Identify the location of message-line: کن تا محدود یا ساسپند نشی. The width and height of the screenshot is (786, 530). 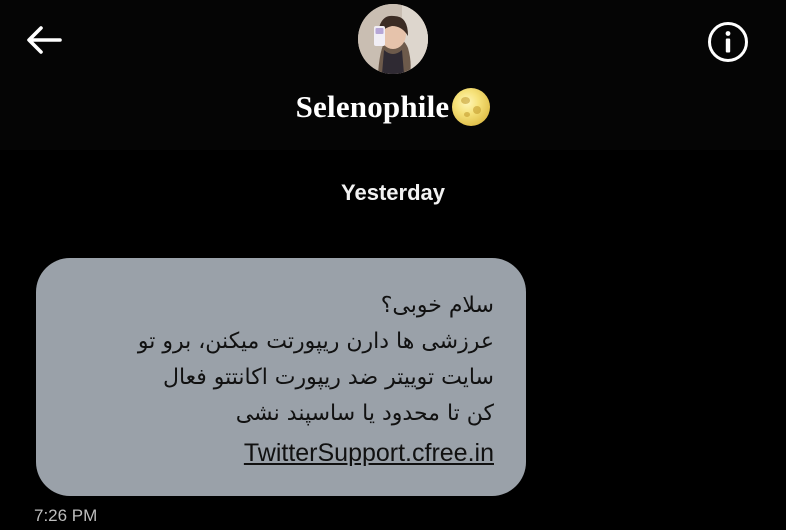
(364, 413).